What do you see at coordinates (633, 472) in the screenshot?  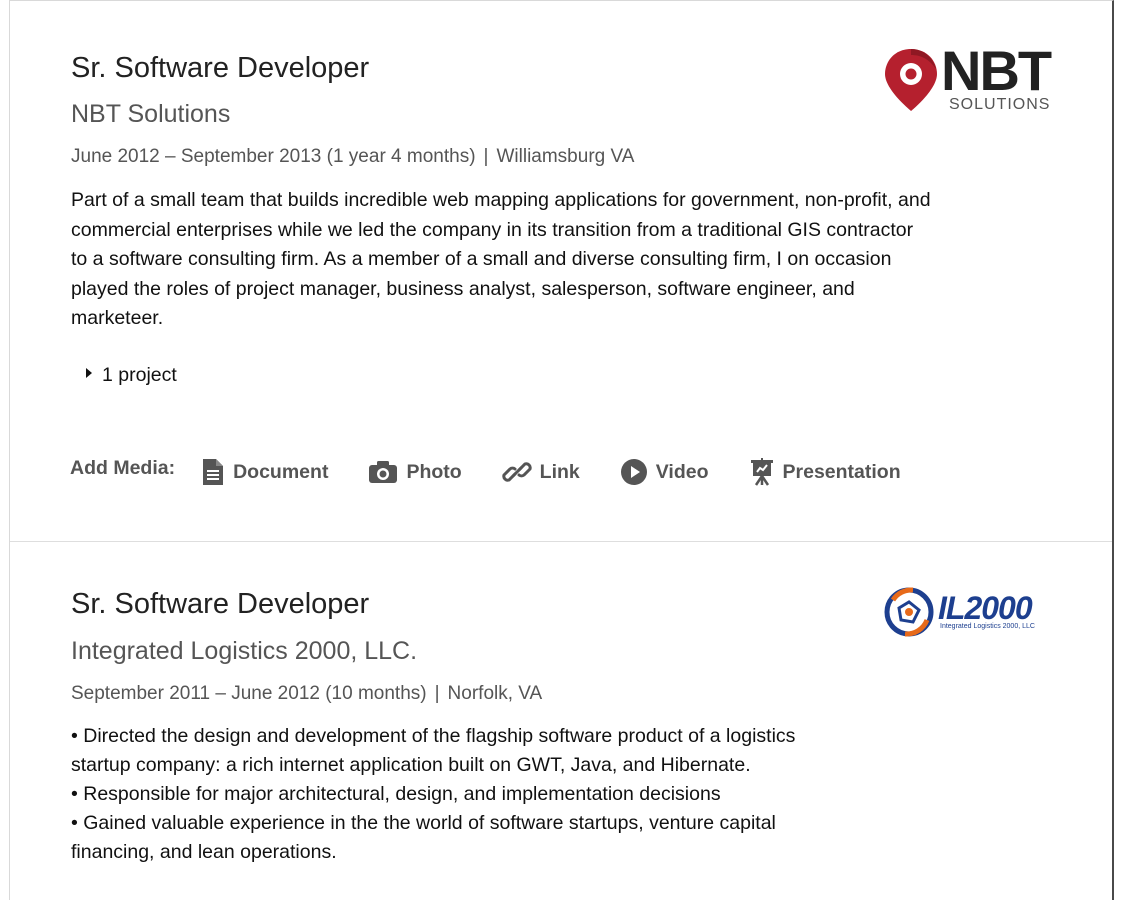 I see `play-icon` at bounding box center [633, 472].